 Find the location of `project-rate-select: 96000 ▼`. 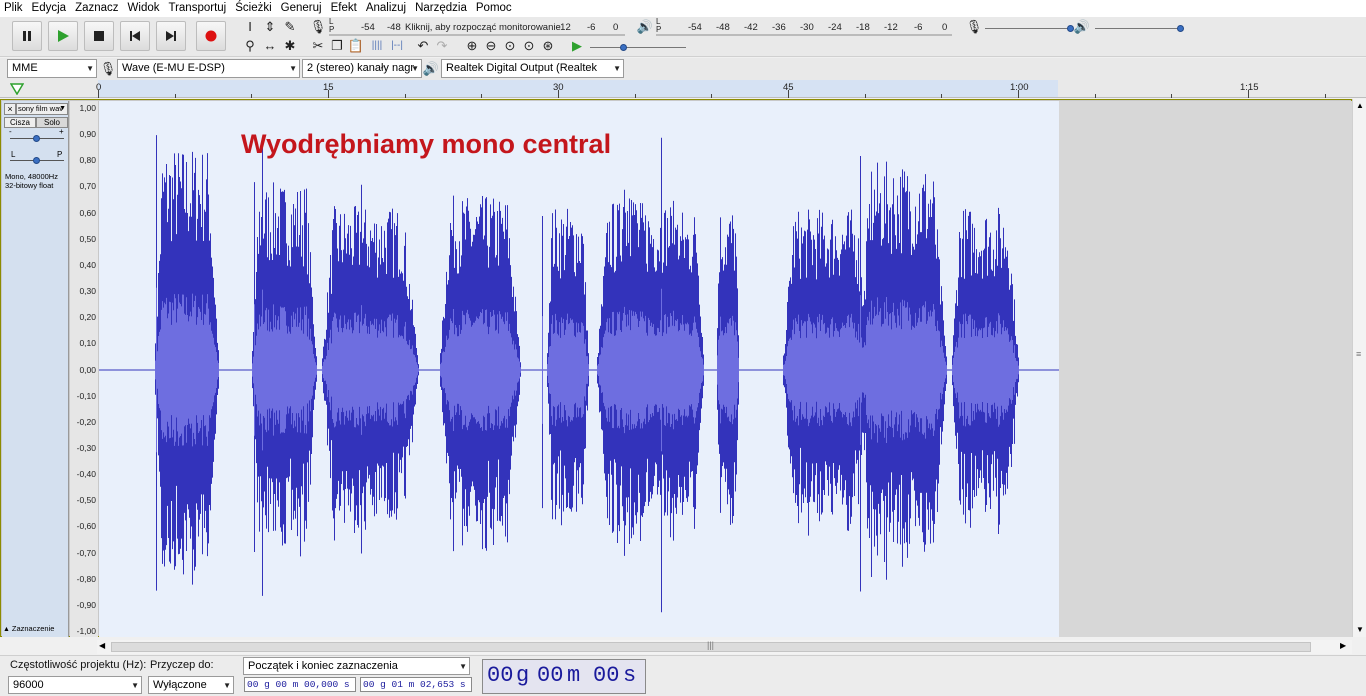

project-rate-select: 96000 ▼ is located at coordinates (75, 685).